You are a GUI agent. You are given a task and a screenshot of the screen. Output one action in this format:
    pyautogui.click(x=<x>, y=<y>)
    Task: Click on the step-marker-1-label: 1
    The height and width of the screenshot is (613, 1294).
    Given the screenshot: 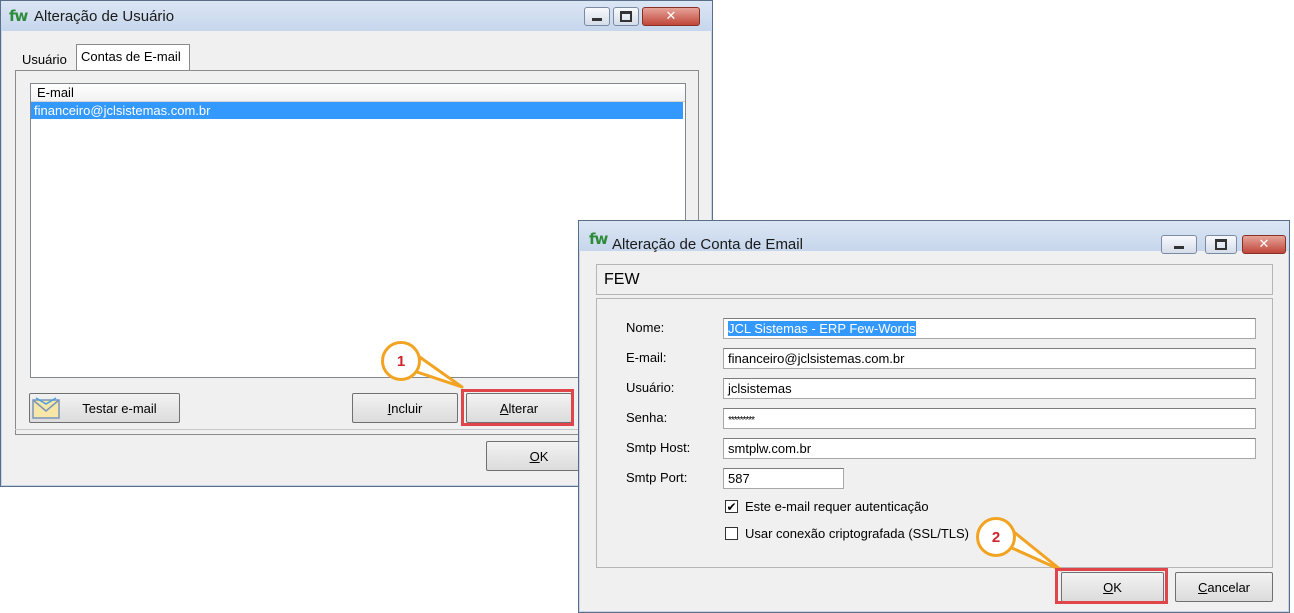 What is the action you would take?
    pyautogui.click(x=401, y=361)
    